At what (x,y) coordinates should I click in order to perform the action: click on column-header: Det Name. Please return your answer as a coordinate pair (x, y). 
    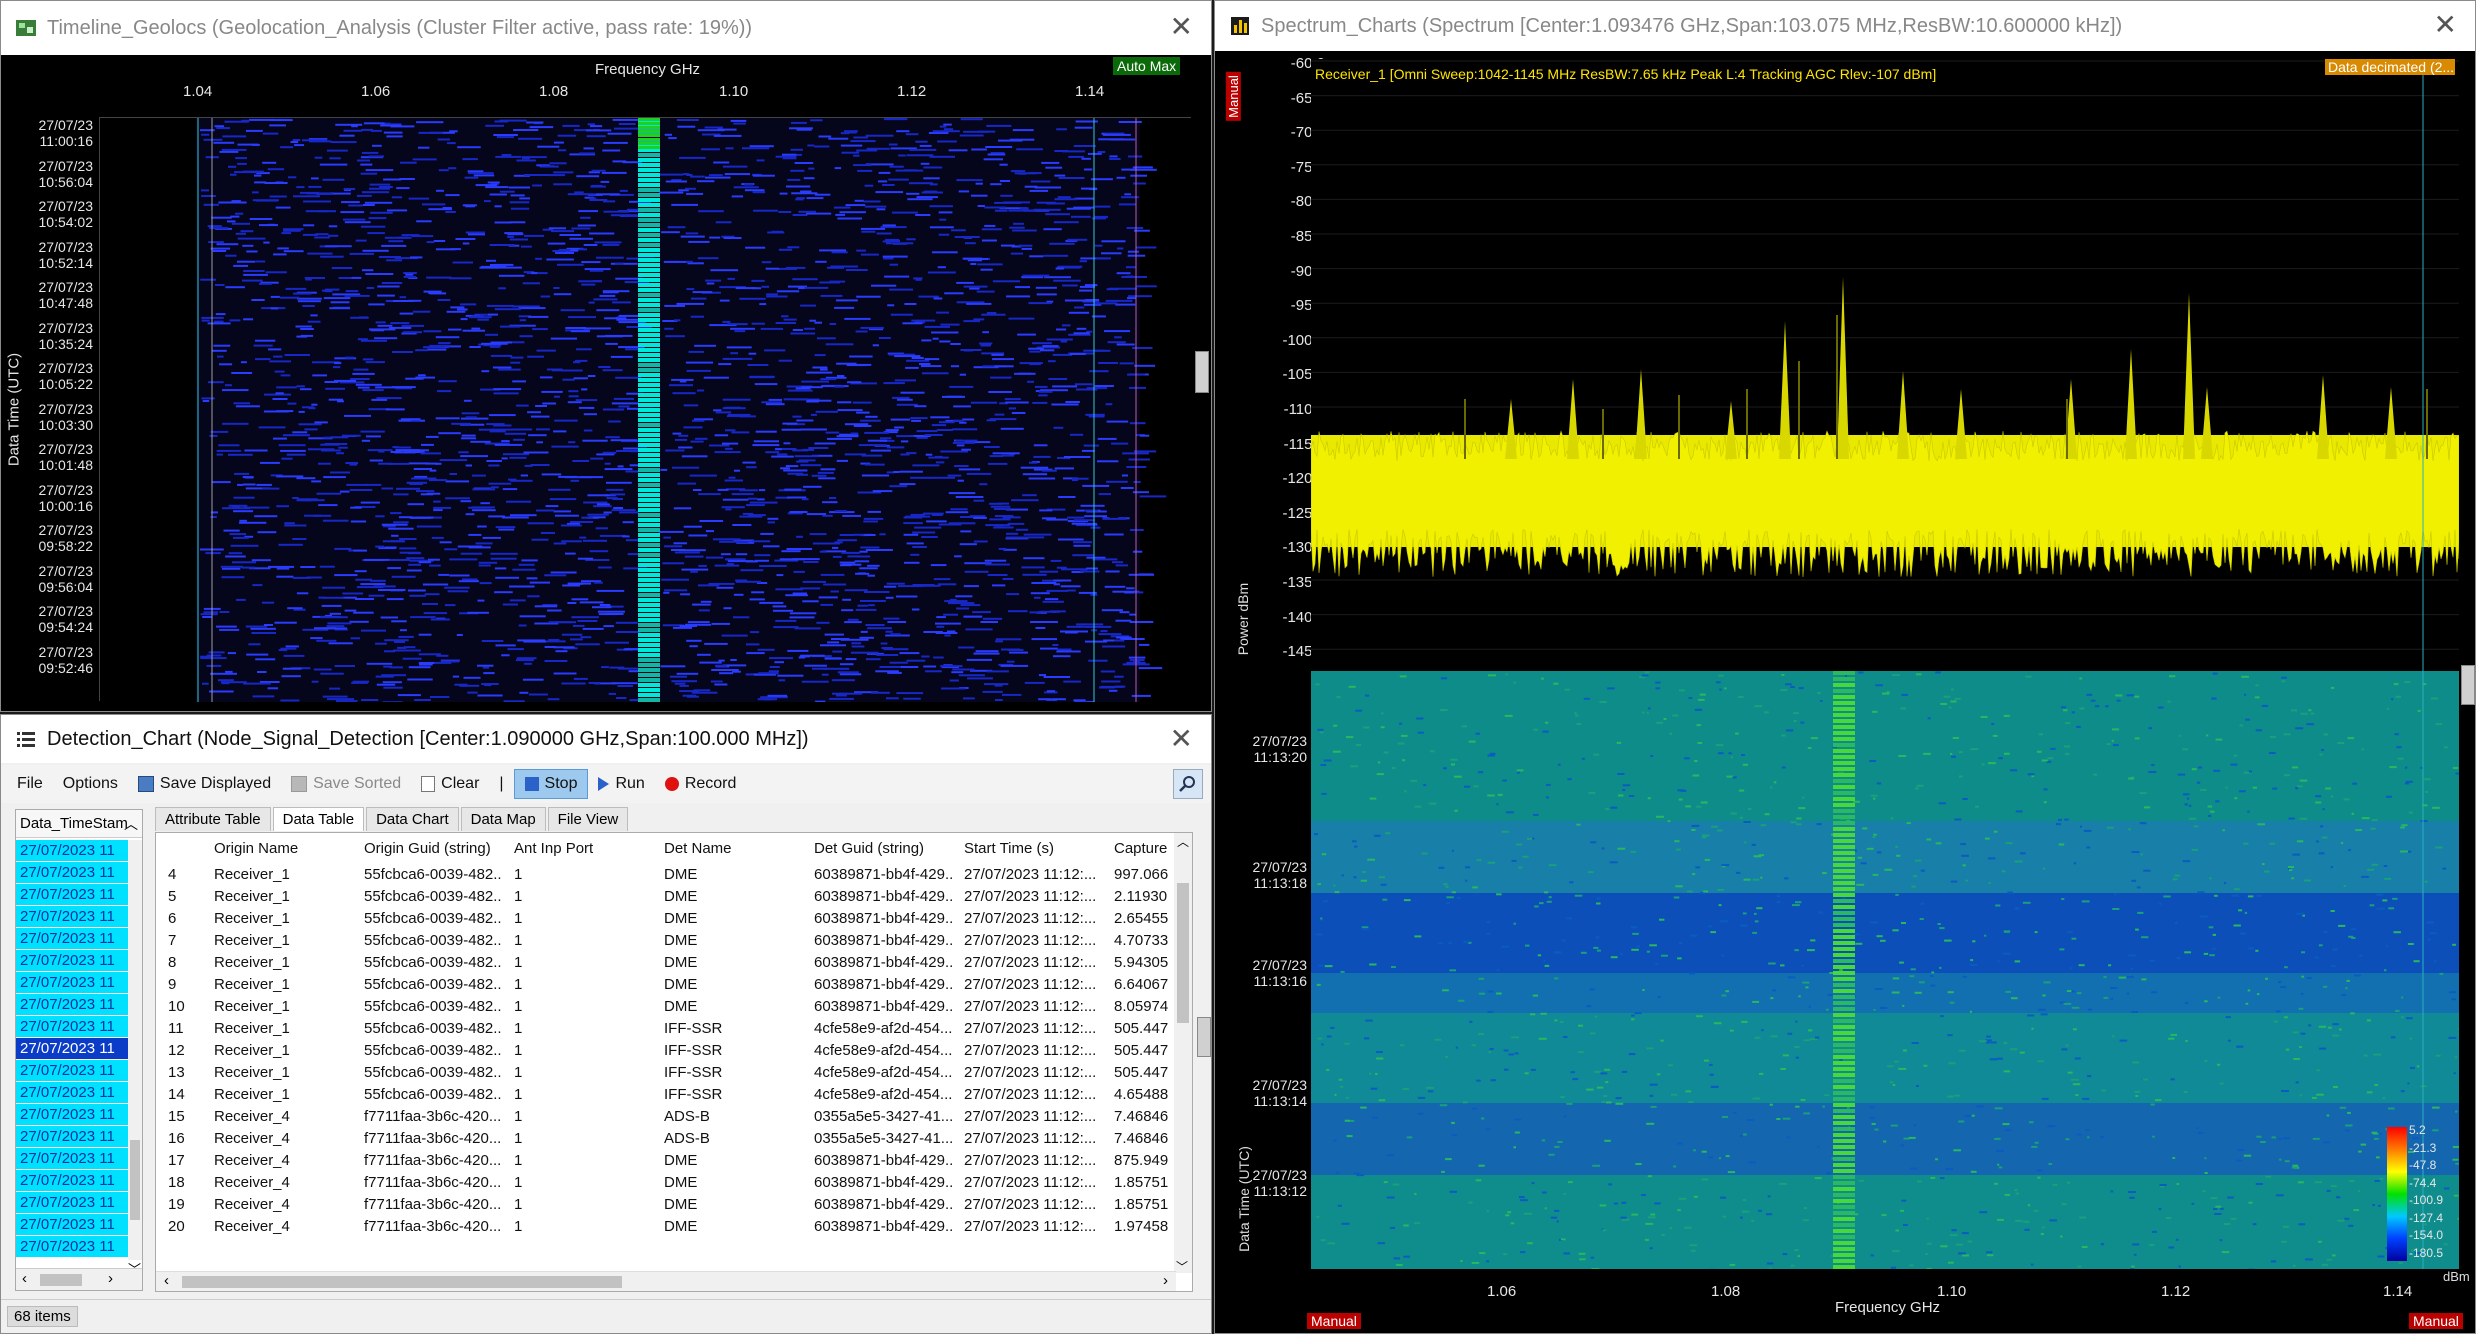
    Looking at the image, I should click on (727, 848).